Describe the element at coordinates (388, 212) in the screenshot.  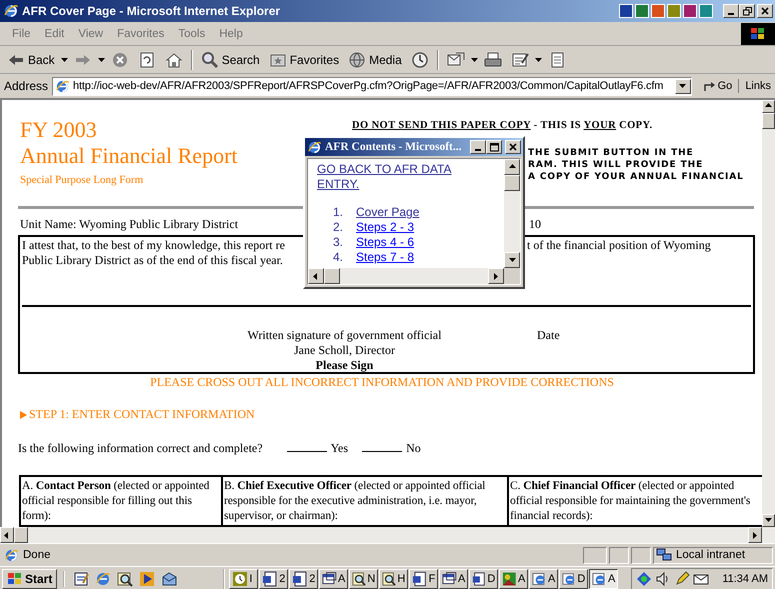
I see `contents-link: Cover Page` at that location.